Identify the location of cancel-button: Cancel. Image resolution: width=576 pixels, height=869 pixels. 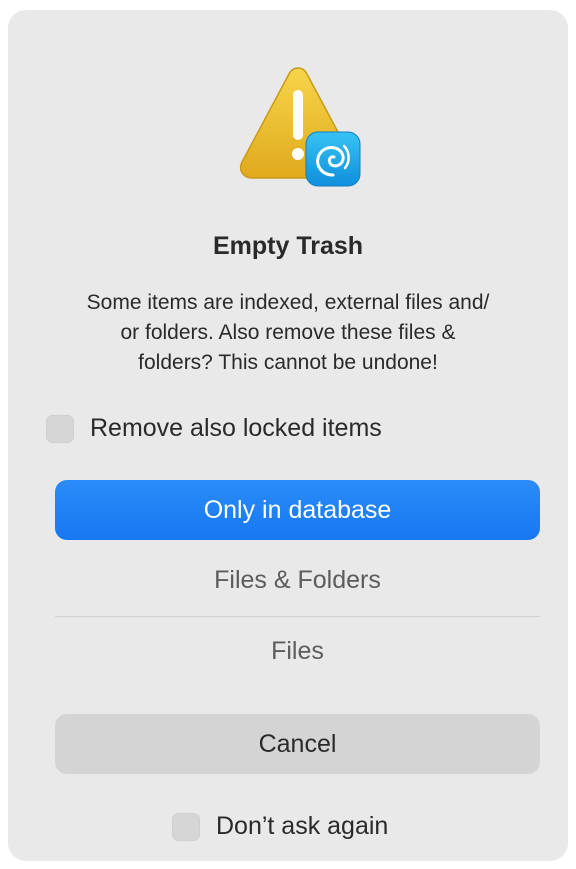
(297, 744).